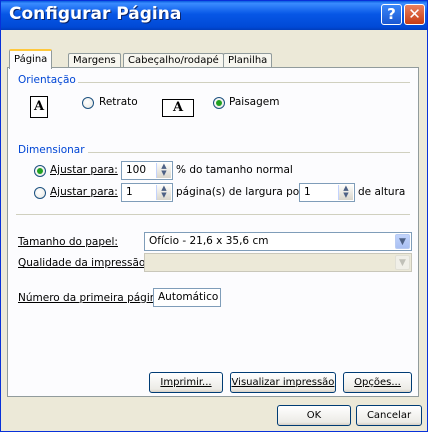 Image resolution: width=428 pixels, height=432 pixels. Describe the element at coordinates (278, 262) in the screenshot. I see `print-quality-select: ▼` at that location.